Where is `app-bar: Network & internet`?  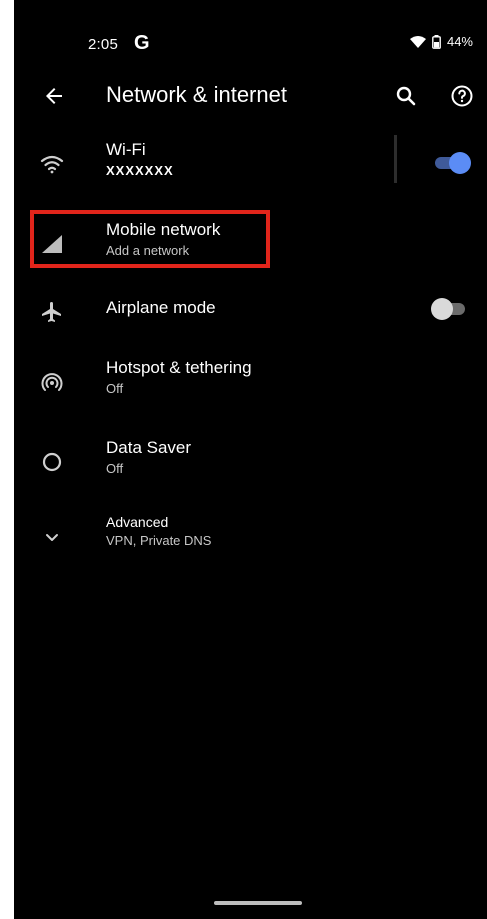 app-bar: Network & internet is located at coordinates (250, 94).